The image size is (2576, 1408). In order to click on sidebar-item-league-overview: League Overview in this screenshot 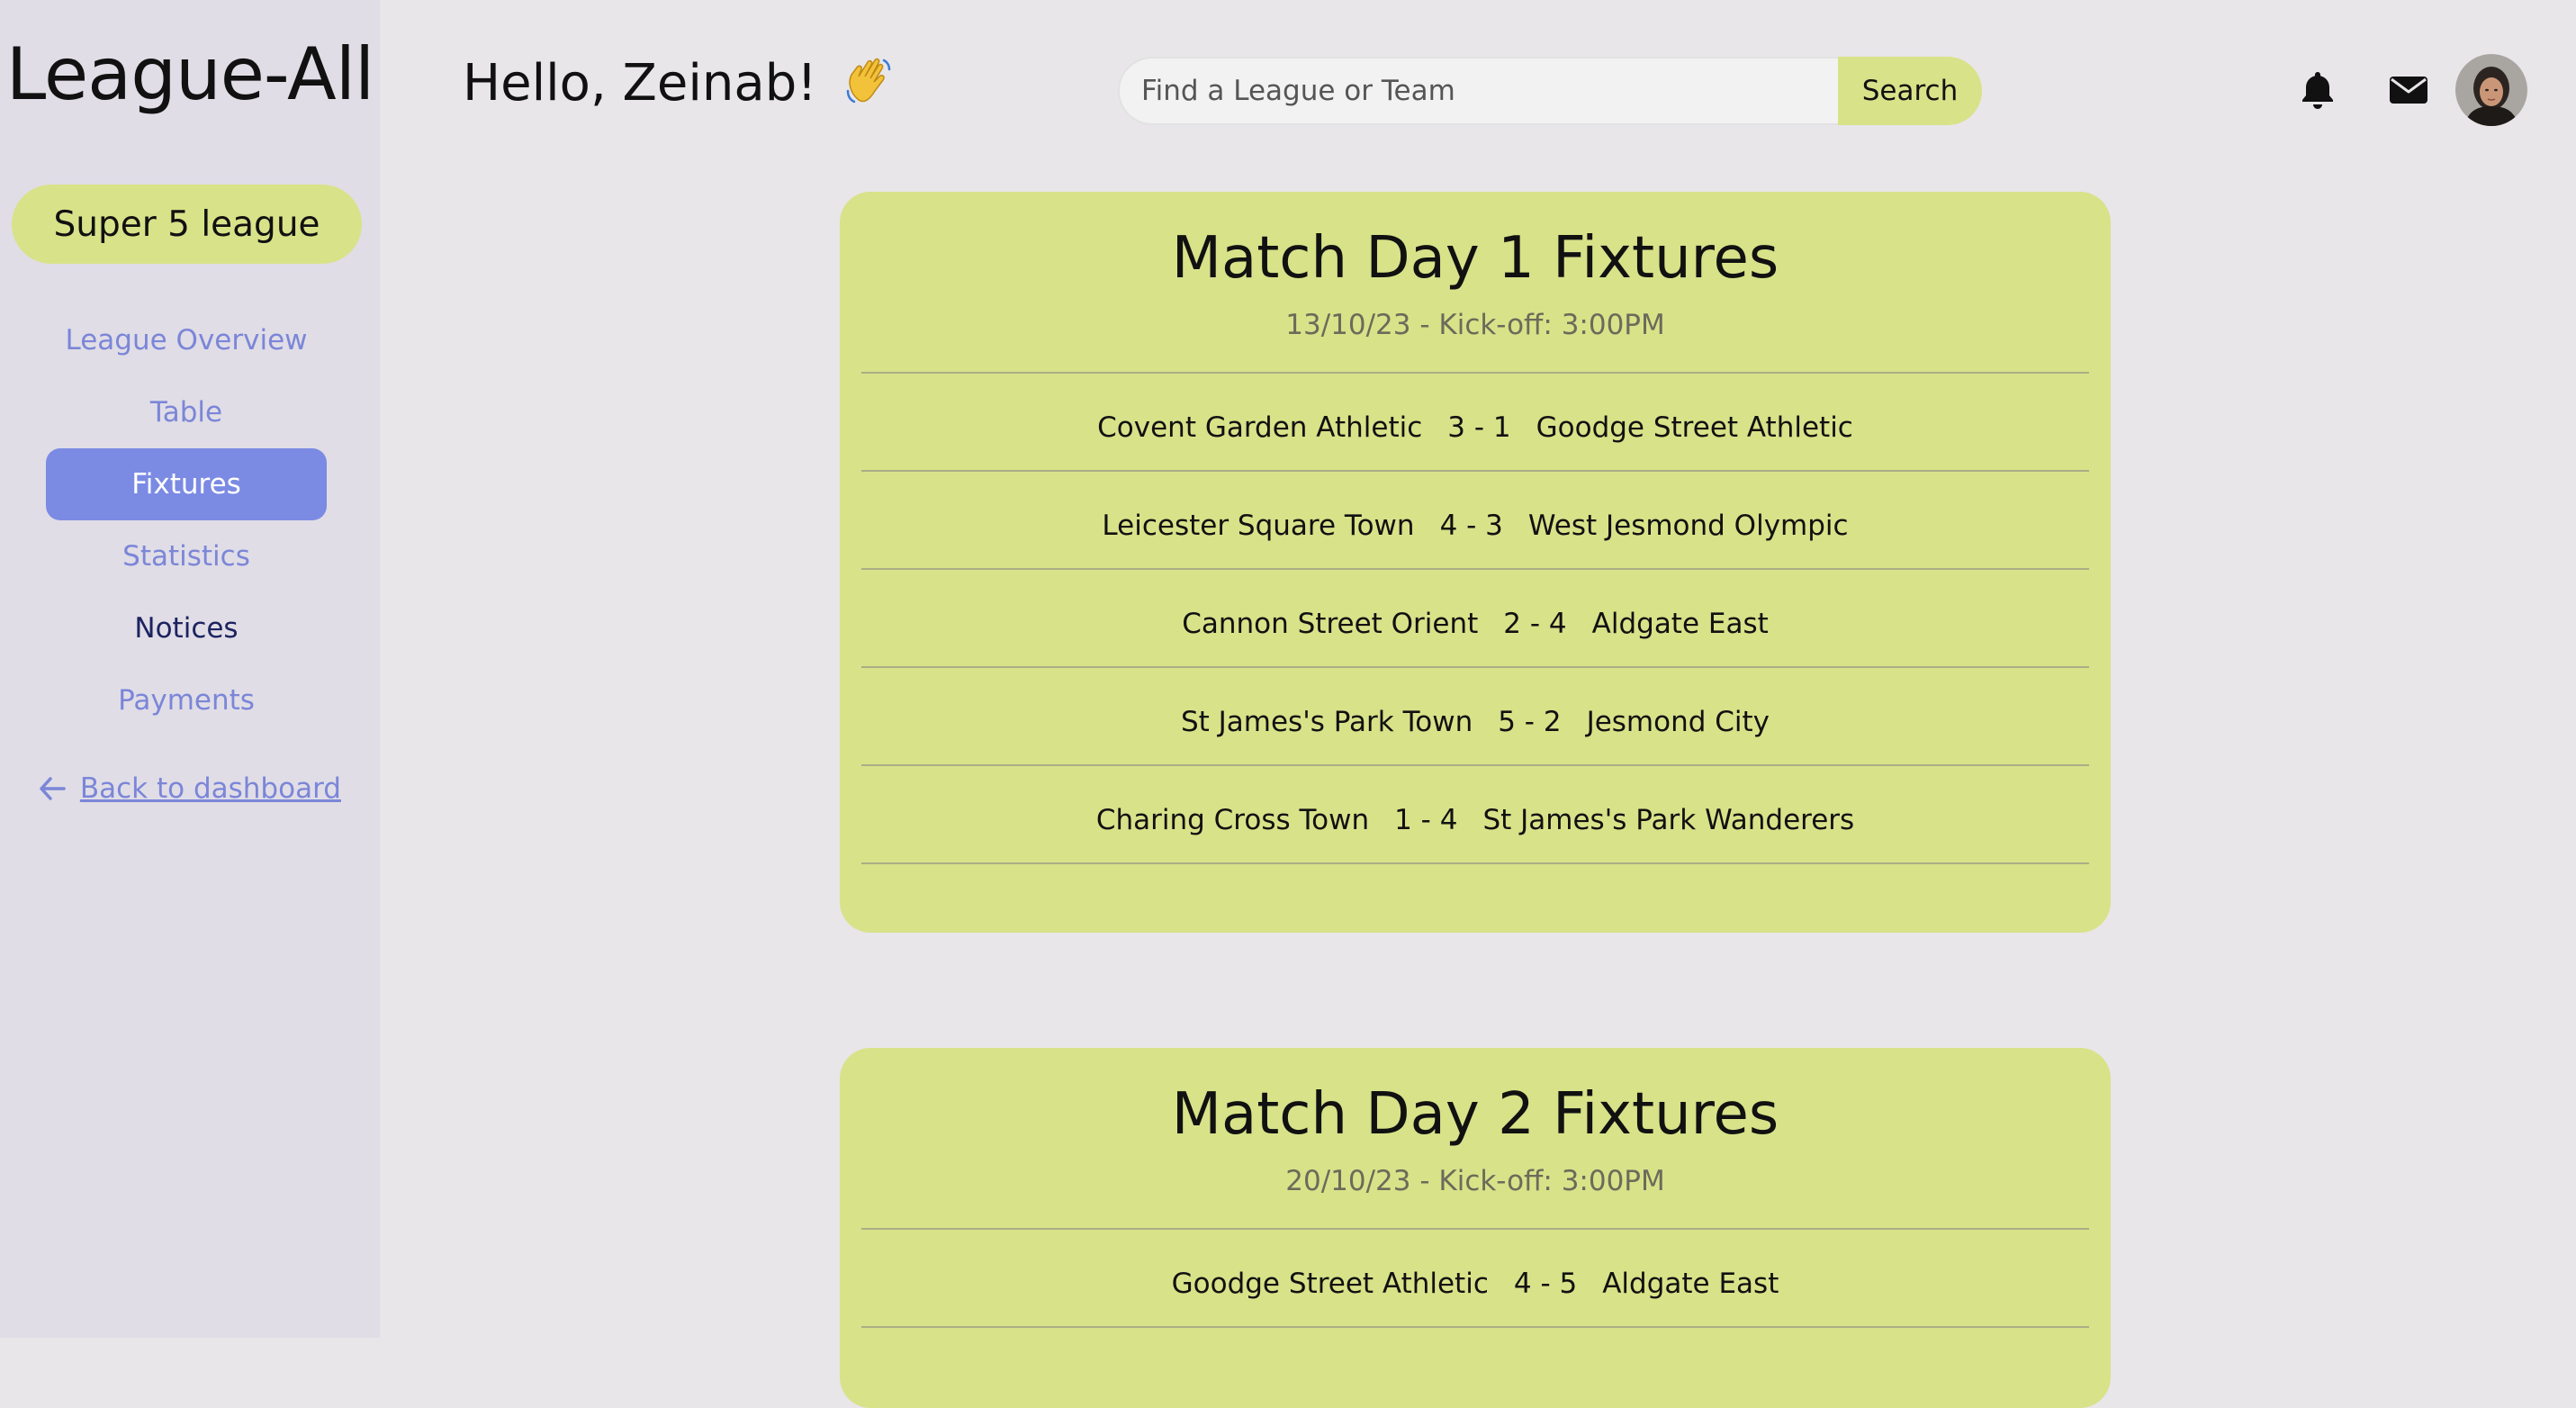, I will do `click(186, 340)`.